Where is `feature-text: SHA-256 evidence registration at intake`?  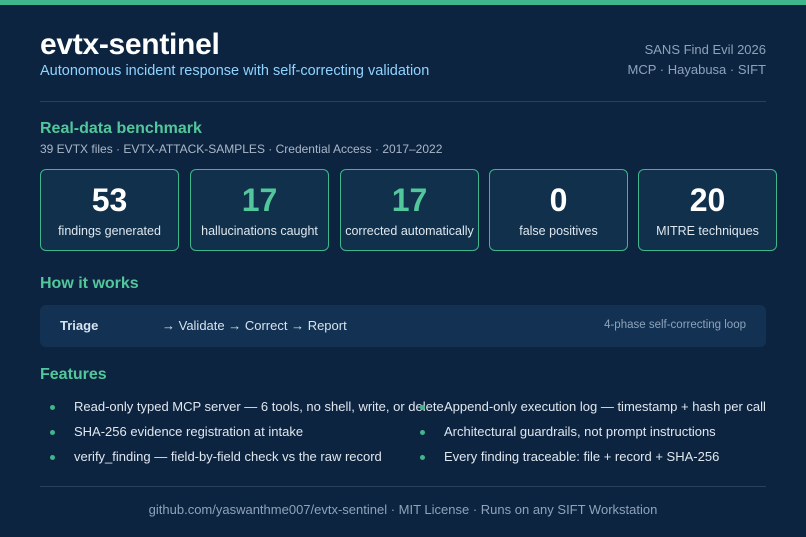 feature-text: SHA-256 evidence registration at intake is located at coordinates (189, 431).